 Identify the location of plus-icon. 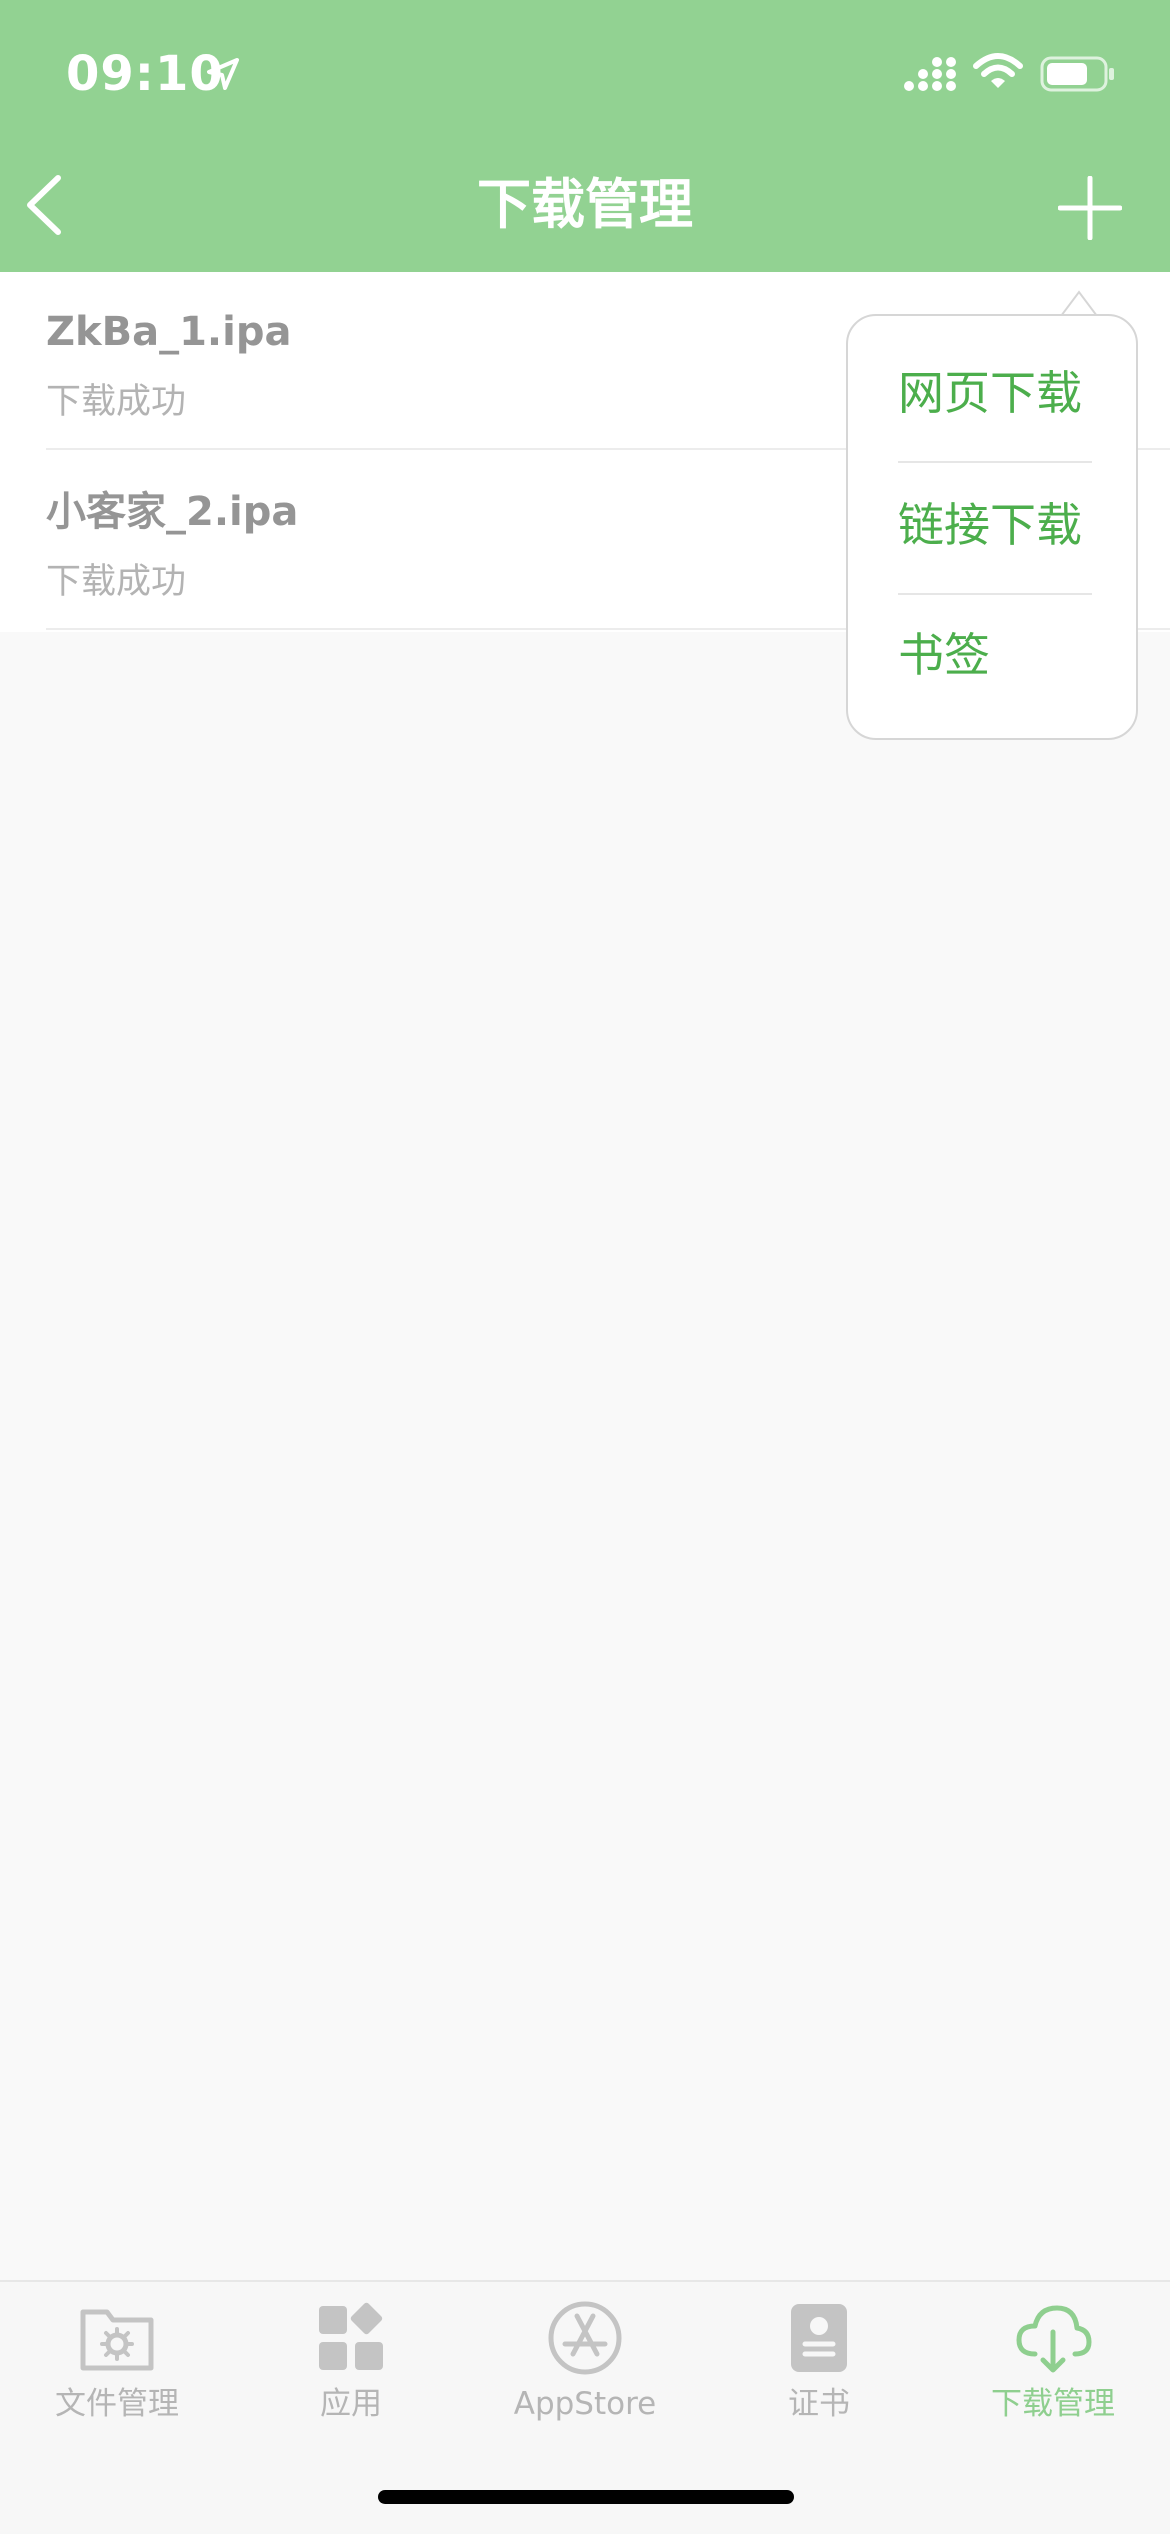
(1090, 208).